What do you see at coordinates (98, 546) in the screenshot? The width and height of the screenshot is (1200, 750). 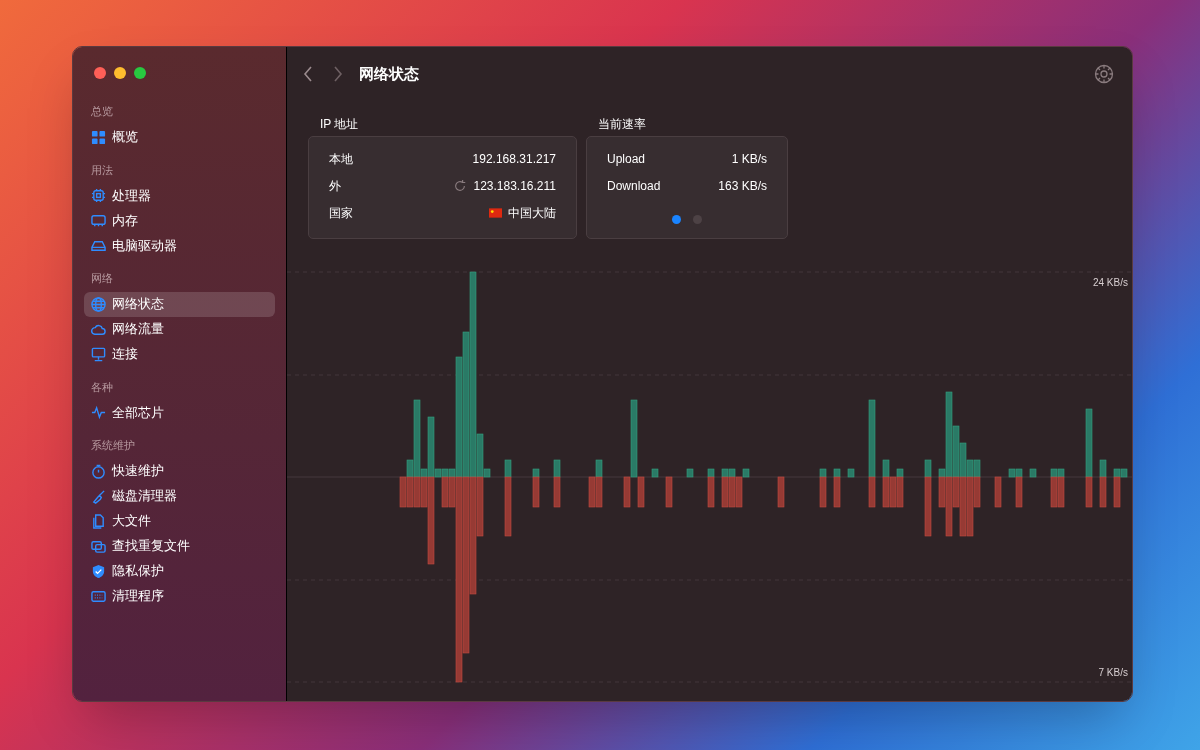 I see `windows-icon` at bounding box center [98, 546].